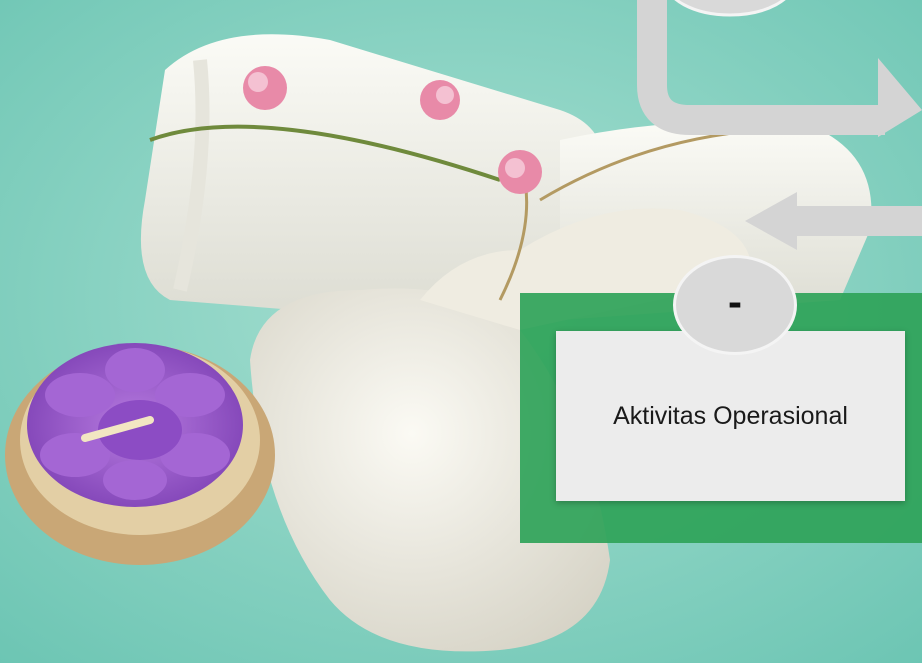 The image size is (922, 663). I want to click on connector-circle: -, so click(735, 305).